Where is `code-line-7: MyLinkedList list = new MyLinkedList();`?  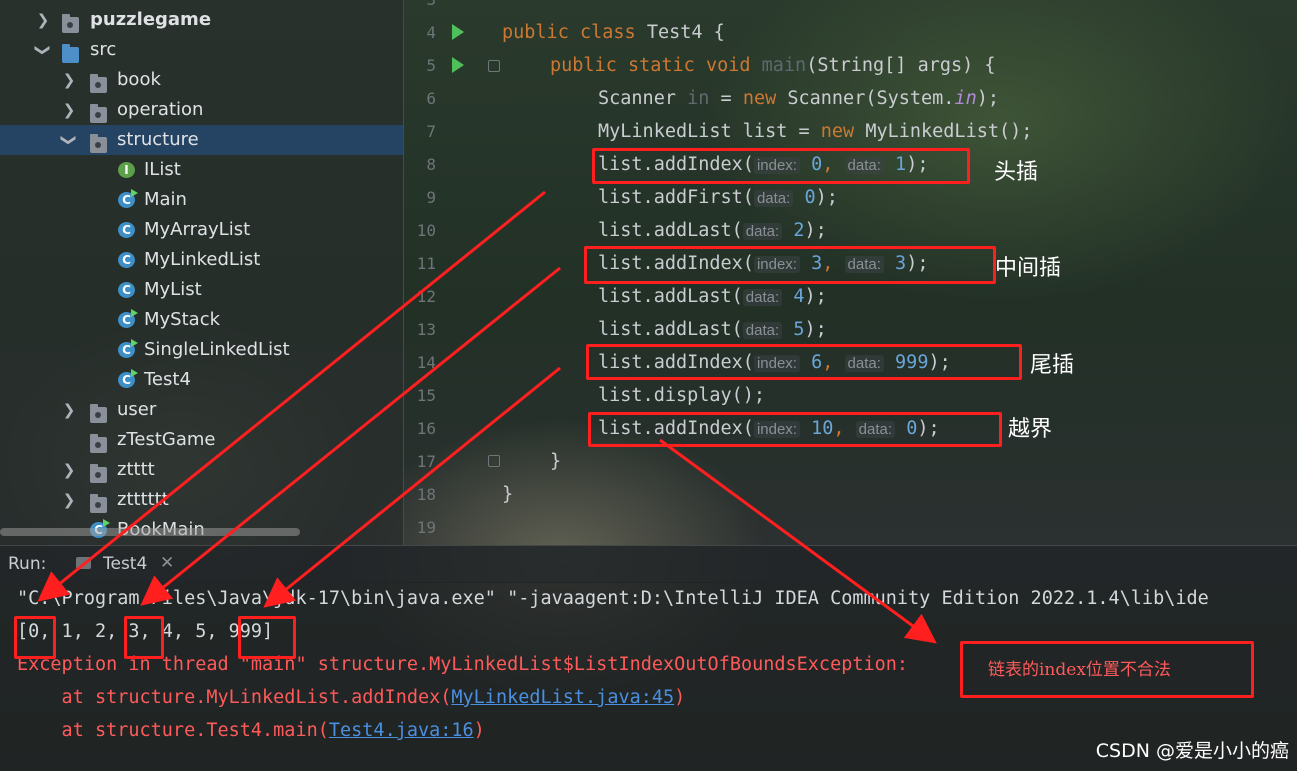 code-line-7: MyLinkedList list = new MyLinkedList(); is located at coordinates (815, 131).